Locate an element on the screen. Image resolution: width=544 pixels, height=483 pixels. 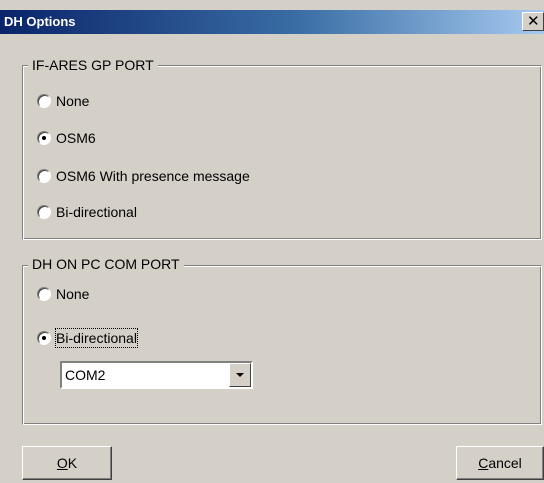
dropdown-button is located at coordinates (240, 375).